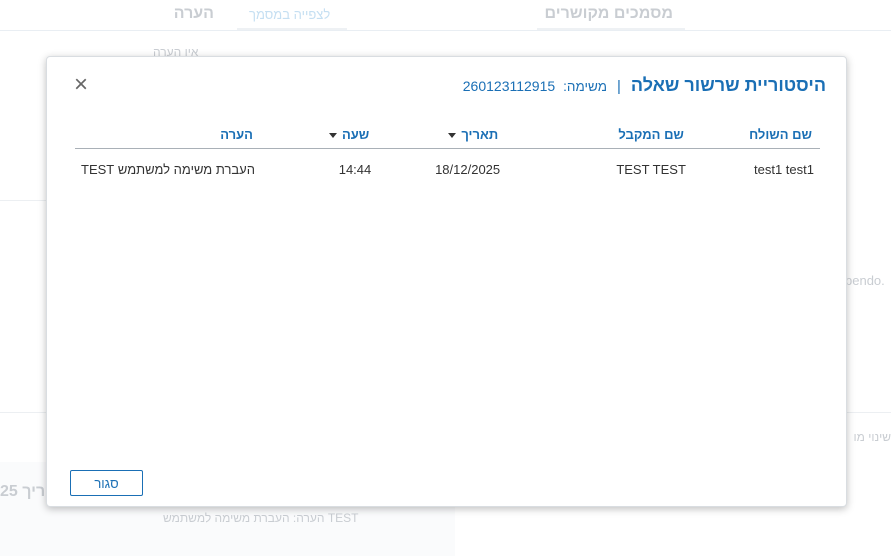 This screenshot has height=556, width=891. What do you see at coordinates (289, 14) in the screenshot?
I see `preview-document-link: לצפייה במסמך` at bounding box center [289, 14].